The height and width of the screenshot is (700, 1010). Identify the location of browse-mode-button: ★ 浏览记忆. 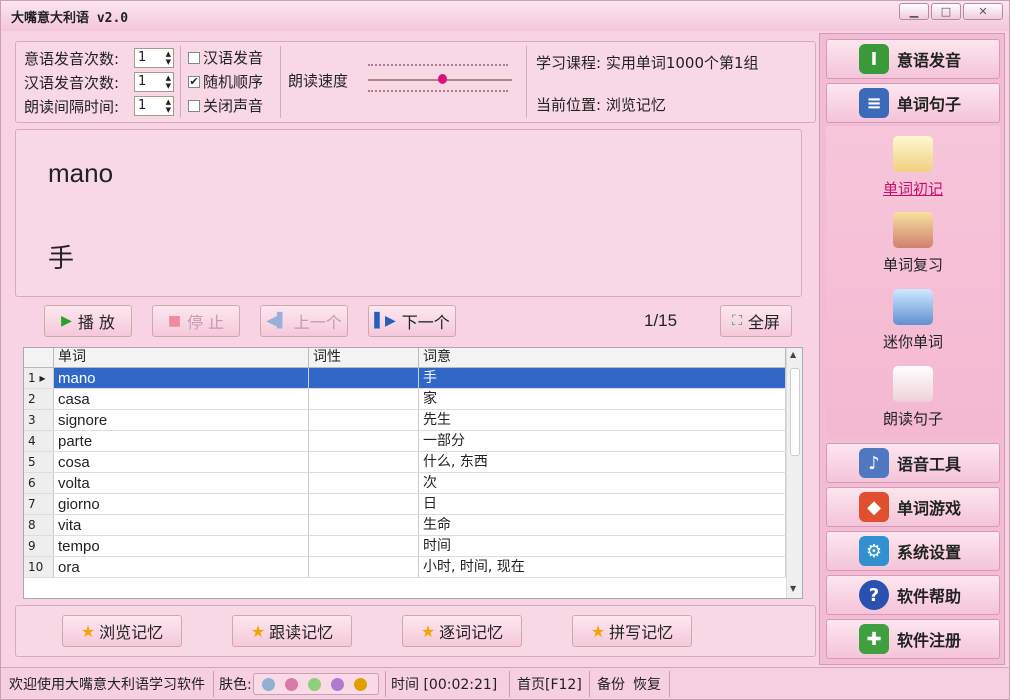
(122, 631).